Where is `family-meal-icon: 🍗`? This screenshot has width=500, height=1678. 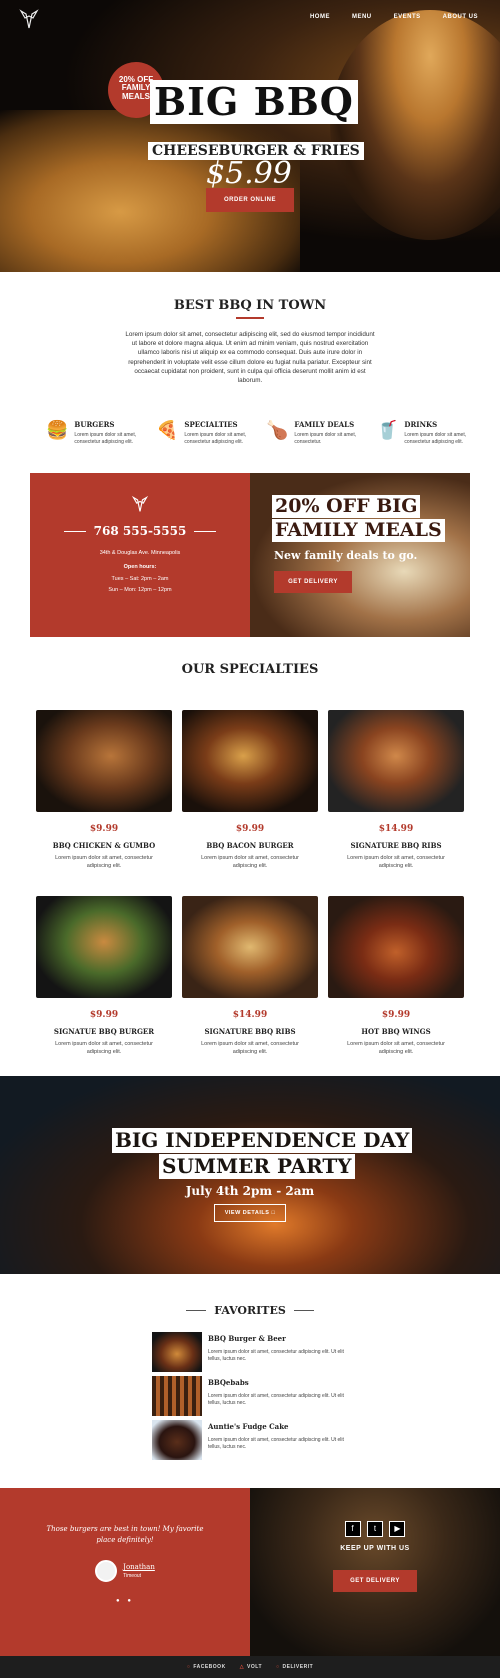
family-meal-icon: 🍗 is located at coordinates (277, 430).